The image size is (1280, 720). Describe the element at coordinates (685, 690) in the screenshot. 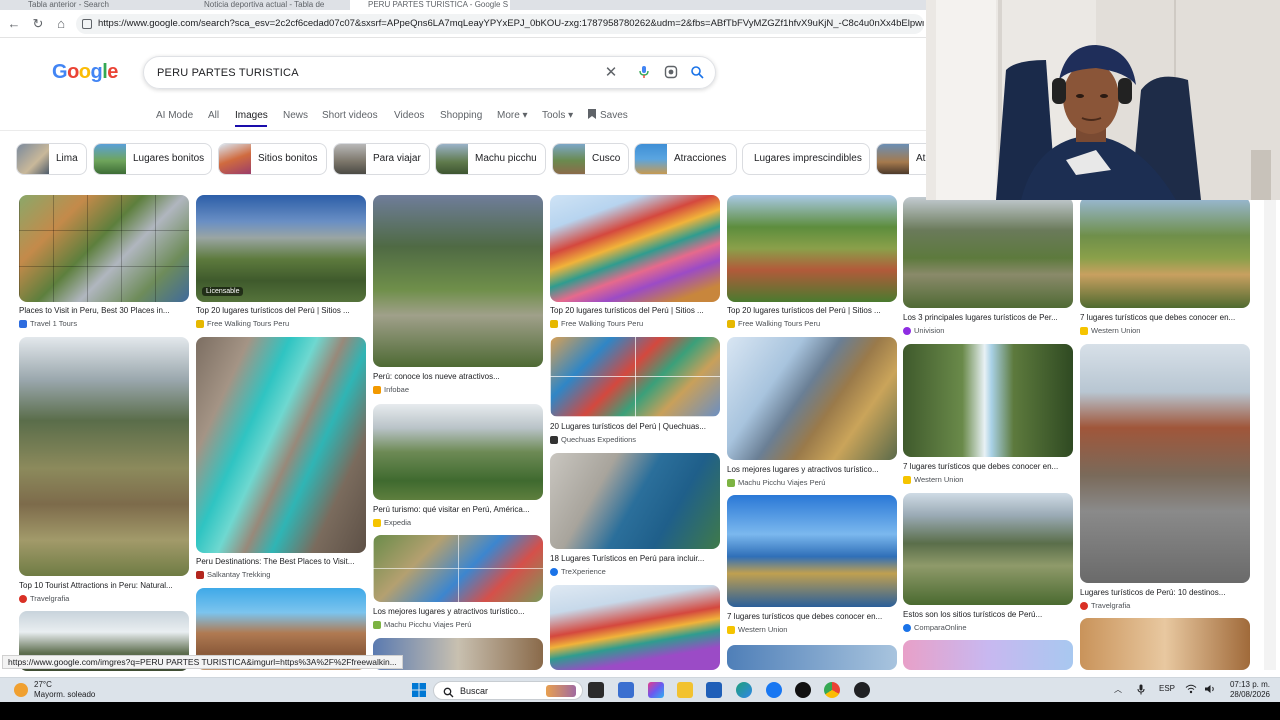

I see `file-explorer-icon` at that location.